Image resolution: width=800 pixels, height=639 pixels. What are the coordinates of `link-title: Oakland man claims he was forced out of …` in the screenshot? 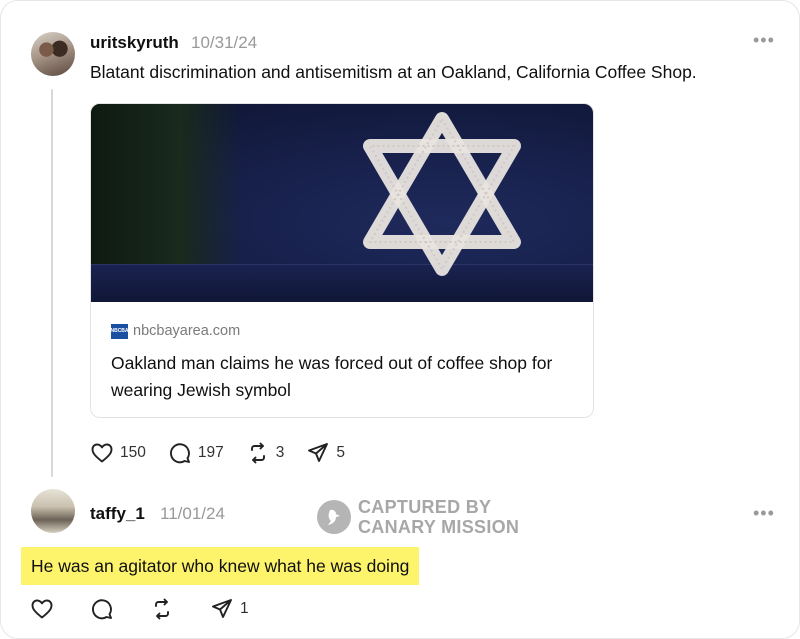 It's located at (332, 376).